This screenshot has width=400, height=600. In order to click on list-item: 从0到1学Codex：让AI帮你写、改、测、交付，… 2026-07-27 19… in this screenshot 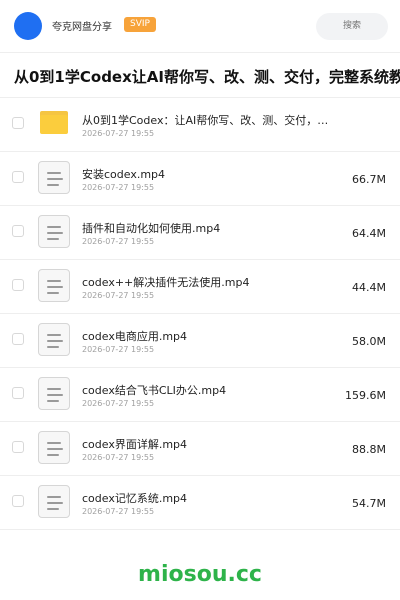, I will do `click(200, 125)`.